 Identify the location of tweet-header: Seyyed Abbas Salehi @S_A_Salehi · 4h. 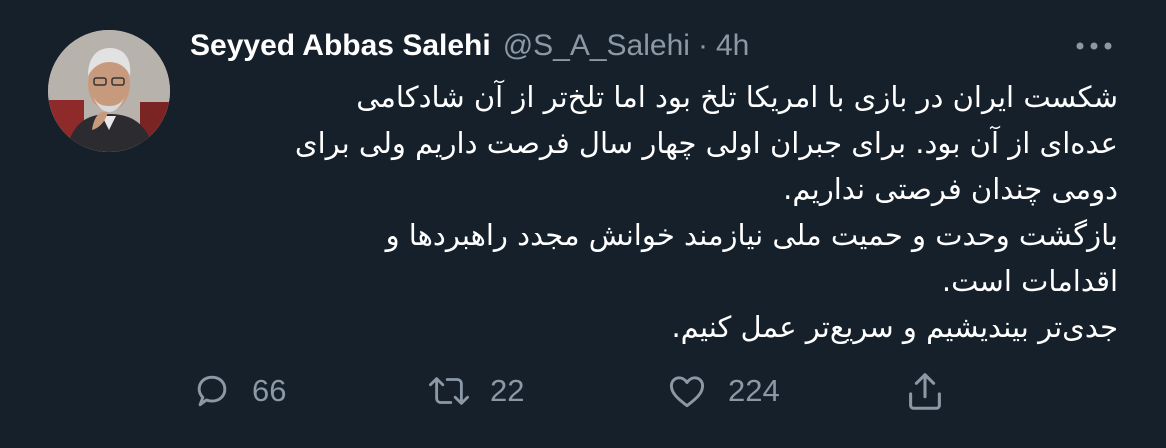
(469, 46).